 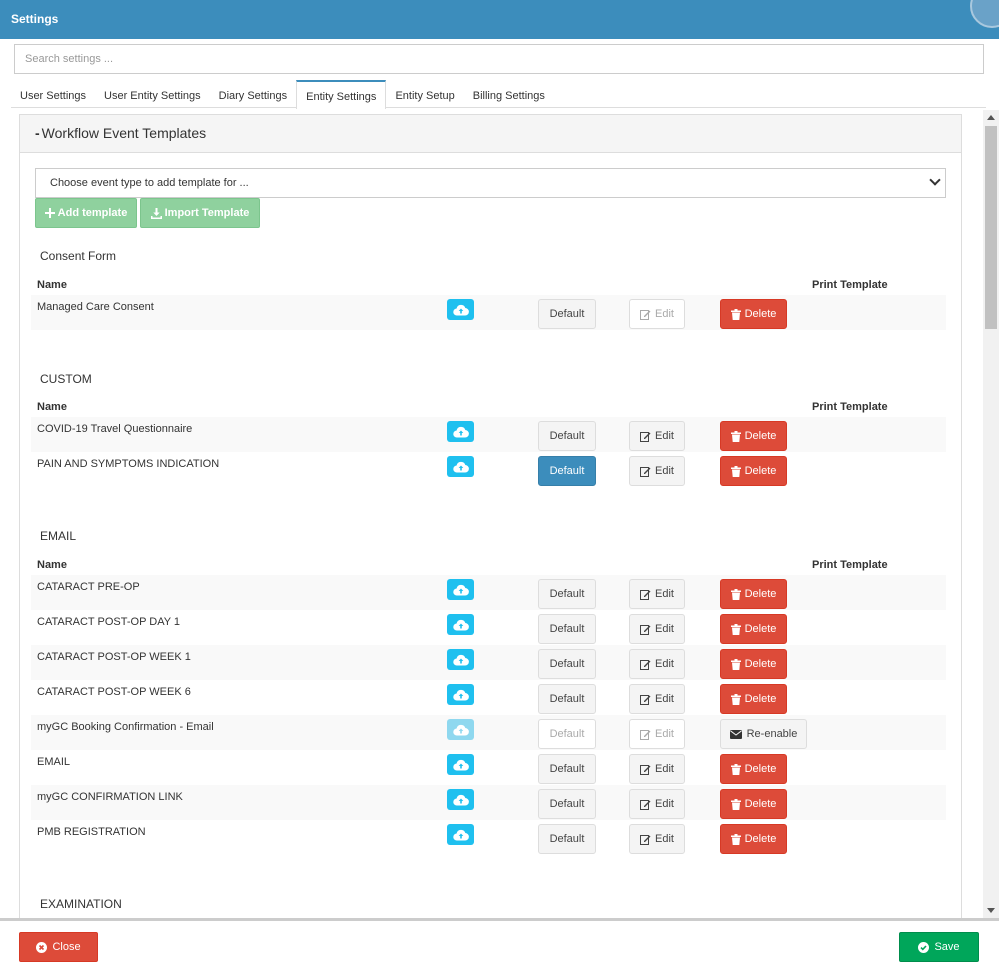 What do you see at coordinates (991, 514) in the screenshot?
I see `vertical-scrollbar` at bounding box center [991, 514].